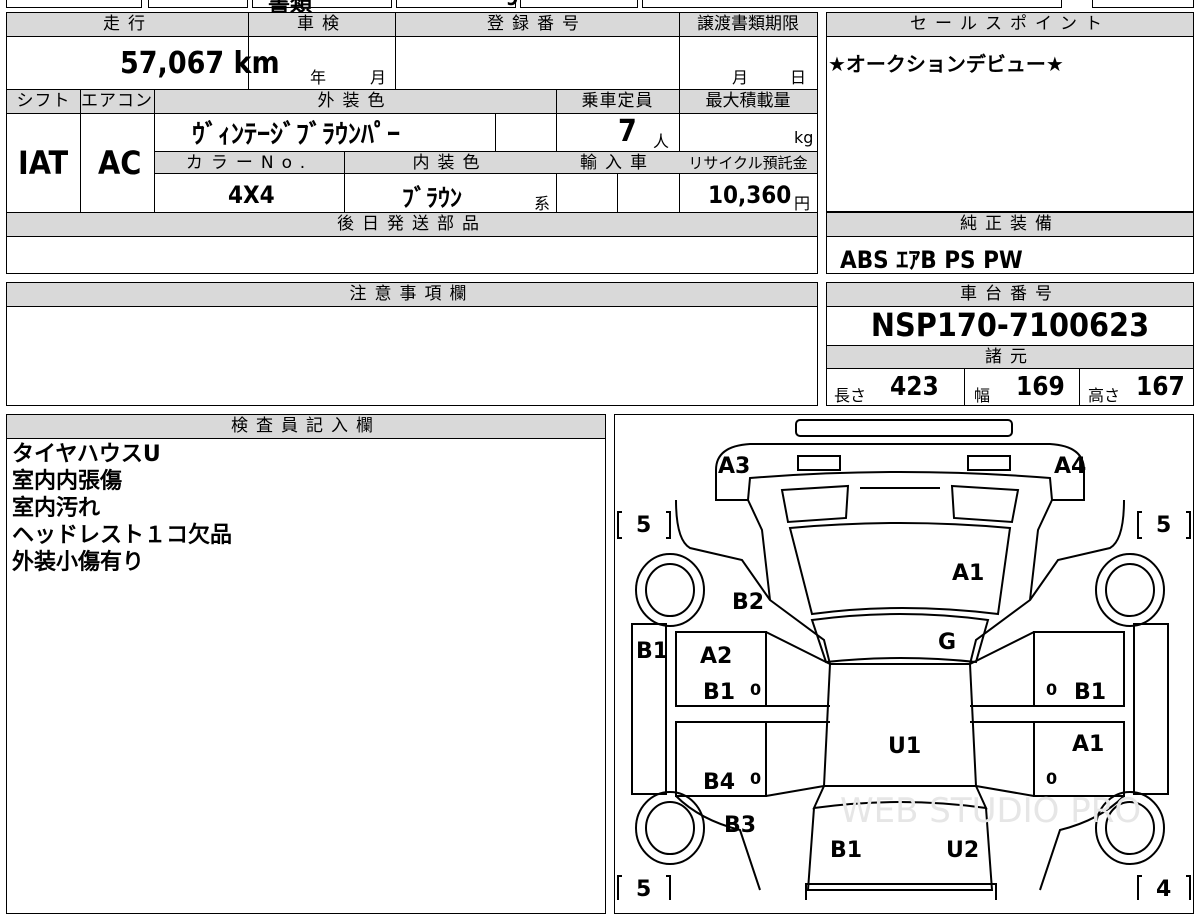 The height and width of the screenshot is (914, 1200). Describe the element at coordinates (748, 602) in the screenshot. I see `code-left-fender: B2` at that location.